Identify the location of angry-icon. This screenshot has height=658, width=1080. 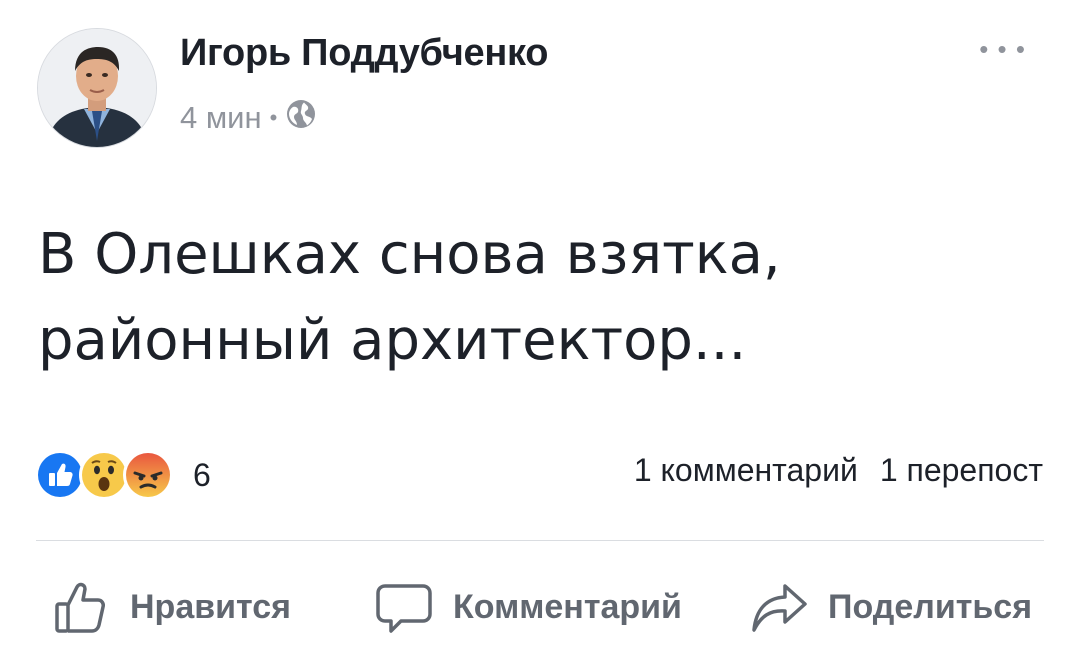
(148, 475).